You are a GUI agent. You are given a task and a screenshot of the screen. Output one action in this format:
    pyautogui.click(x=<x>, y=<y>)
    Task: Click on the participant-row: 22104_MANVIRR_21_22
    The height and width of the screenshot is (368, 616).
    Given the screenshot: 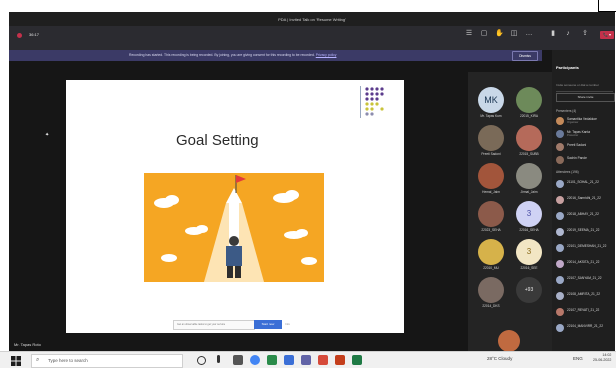 What is the action you would take?
    pyautogui.click(x=585, y=328)
    